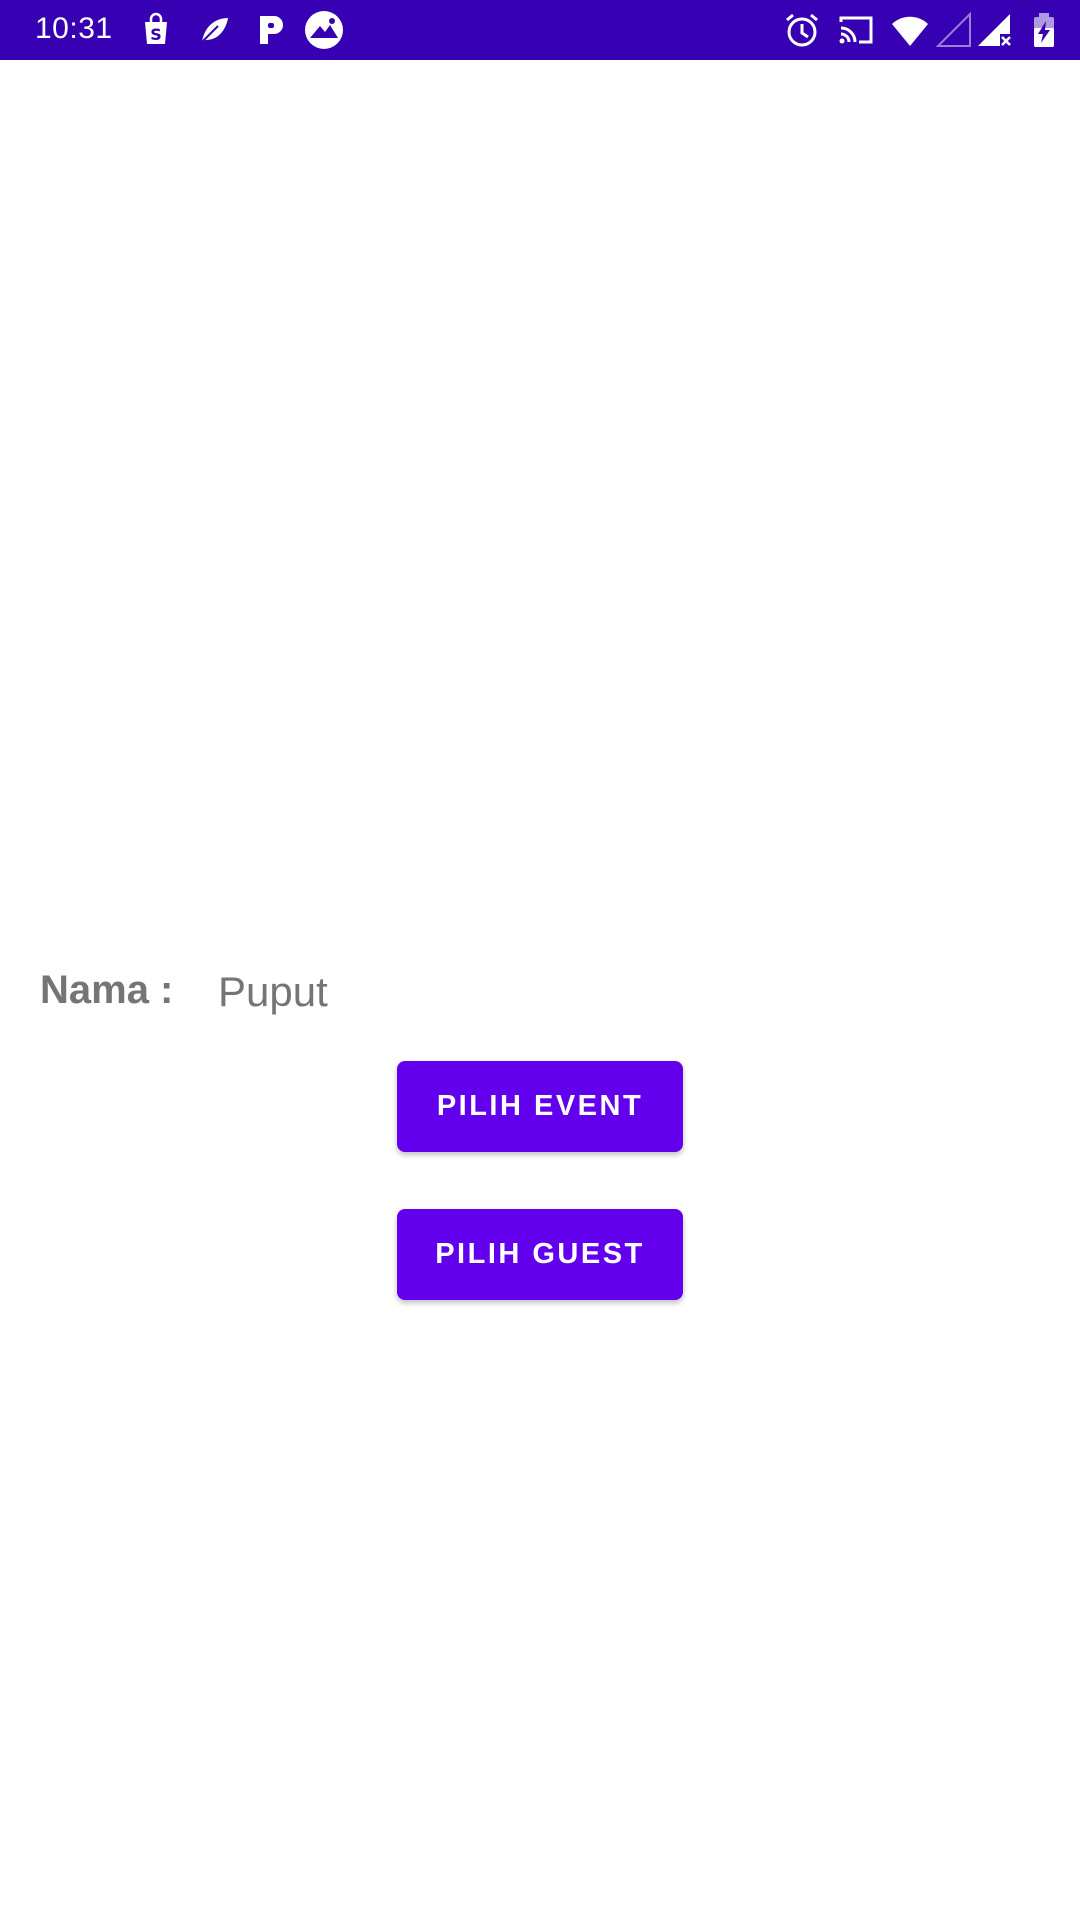 The image size is (1080, 1920). Describe the element at coordinates (953, 29) in the screenshot. I see `signal-empty-icon` at that location.